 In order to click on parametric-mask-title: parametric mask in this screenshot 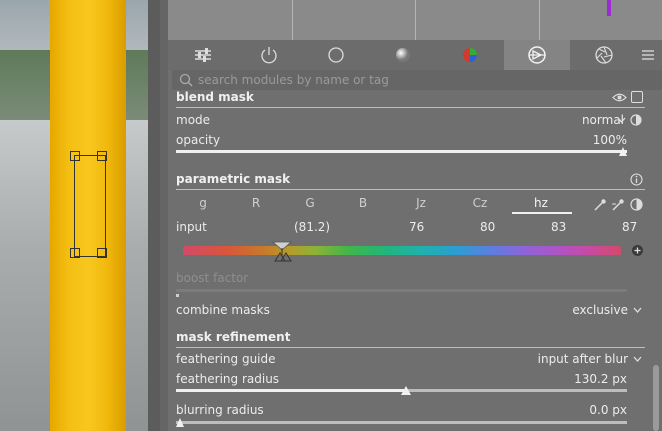, I will do `click(233, 179)`.